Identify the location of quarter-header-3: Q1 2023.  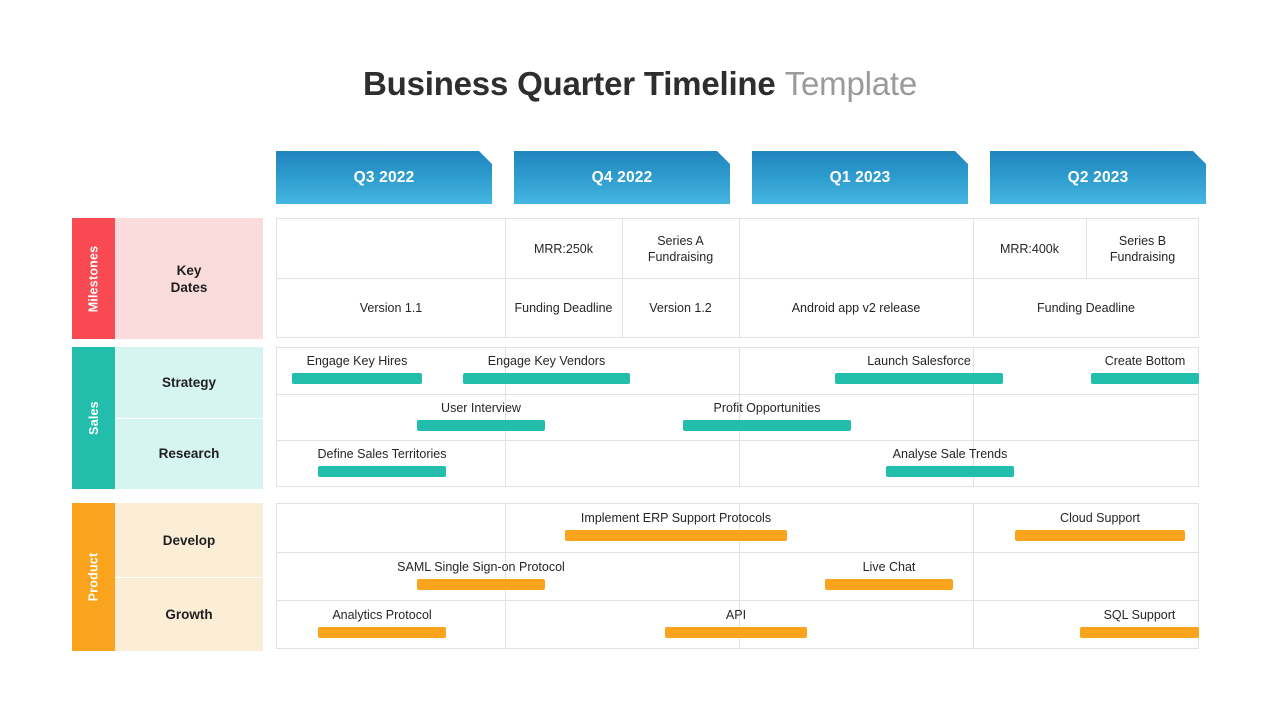
(860, 177).